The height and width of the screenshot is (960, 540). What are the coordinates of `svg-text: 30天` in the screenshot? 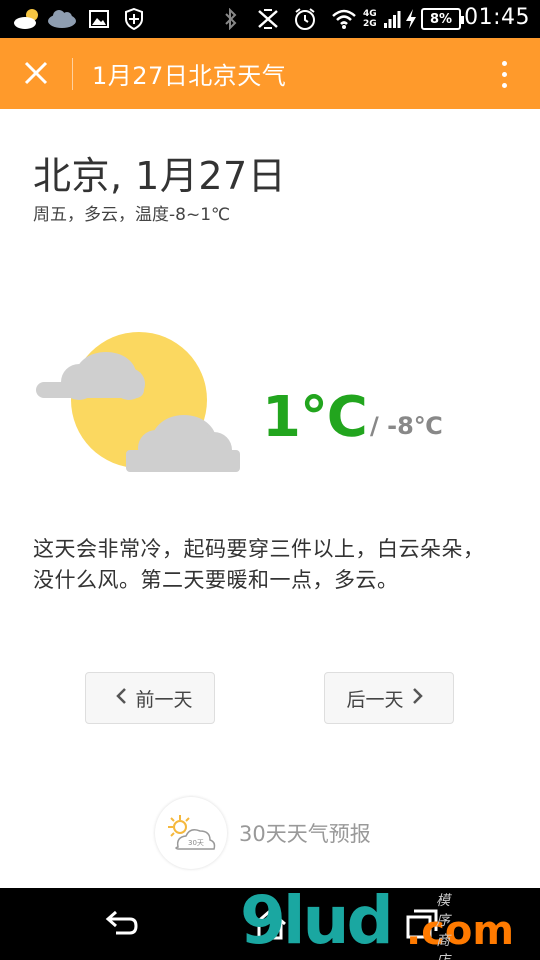 It's located at (196, 843).